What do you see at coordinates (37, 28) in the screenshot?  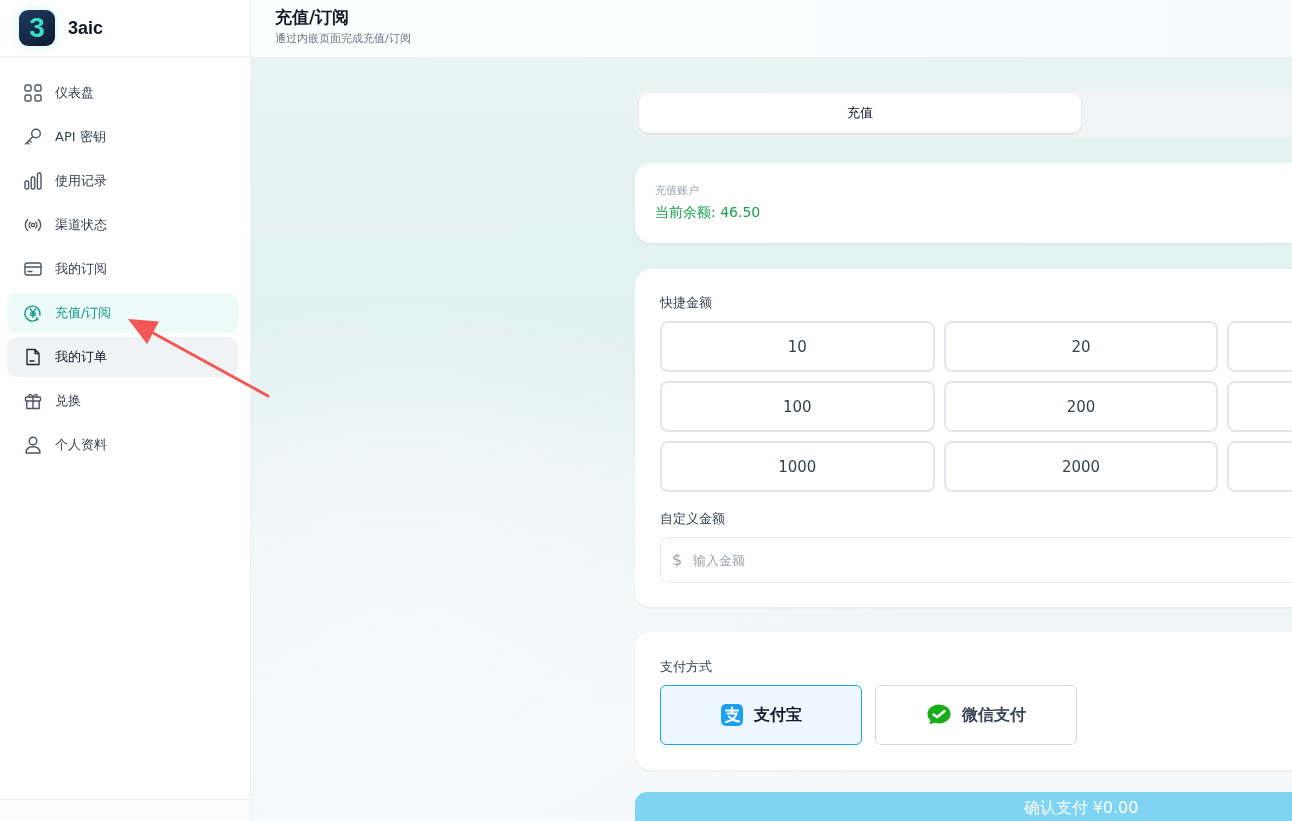 I see `app-logo: 3` at bounding box center [37, 28].